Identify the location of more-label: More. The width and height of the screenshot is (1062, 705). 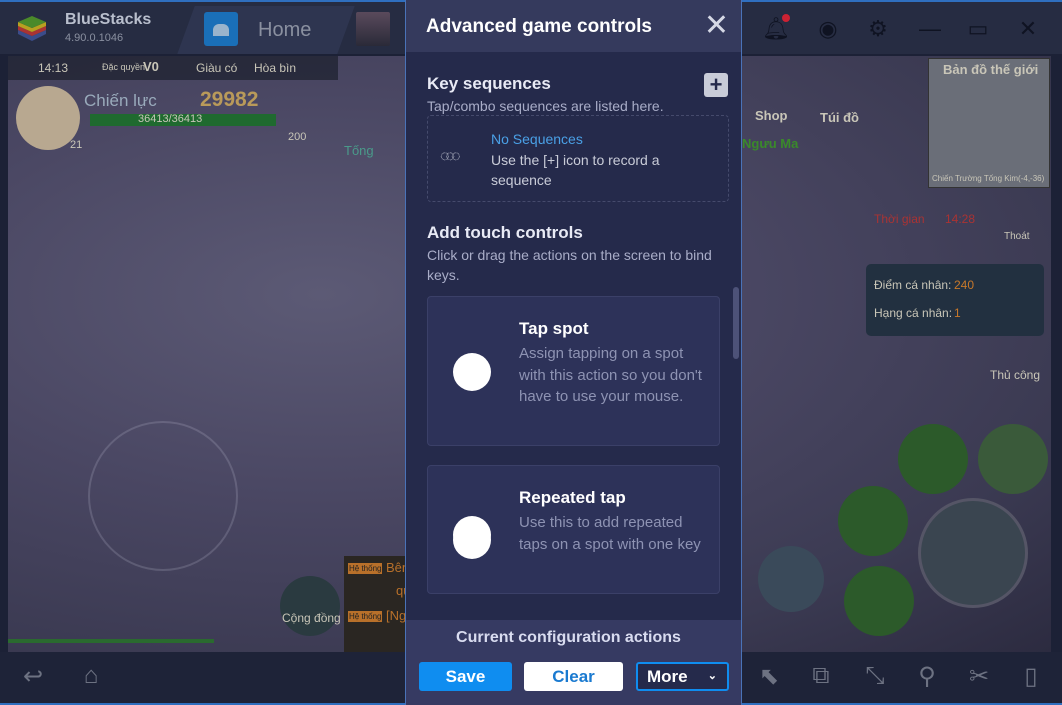
(667, 676).